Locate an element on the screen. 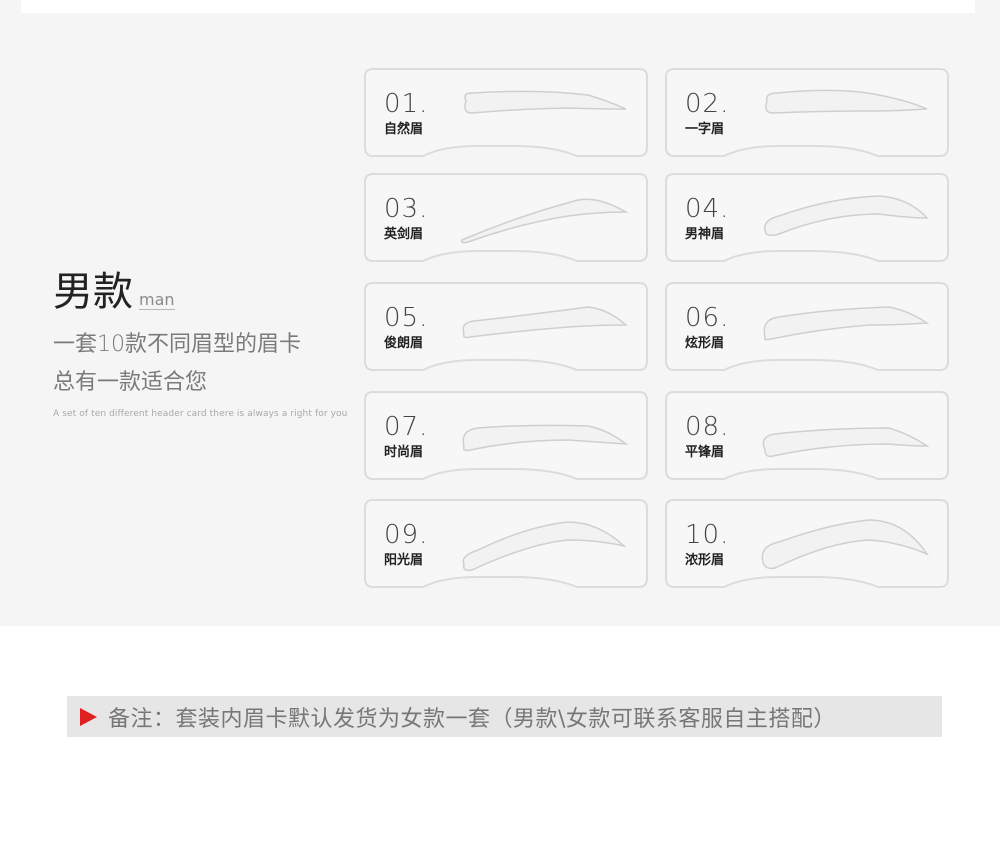 The height and width of the screenshot is (842, 1000). top-strip is located at coordinates (498, 6).